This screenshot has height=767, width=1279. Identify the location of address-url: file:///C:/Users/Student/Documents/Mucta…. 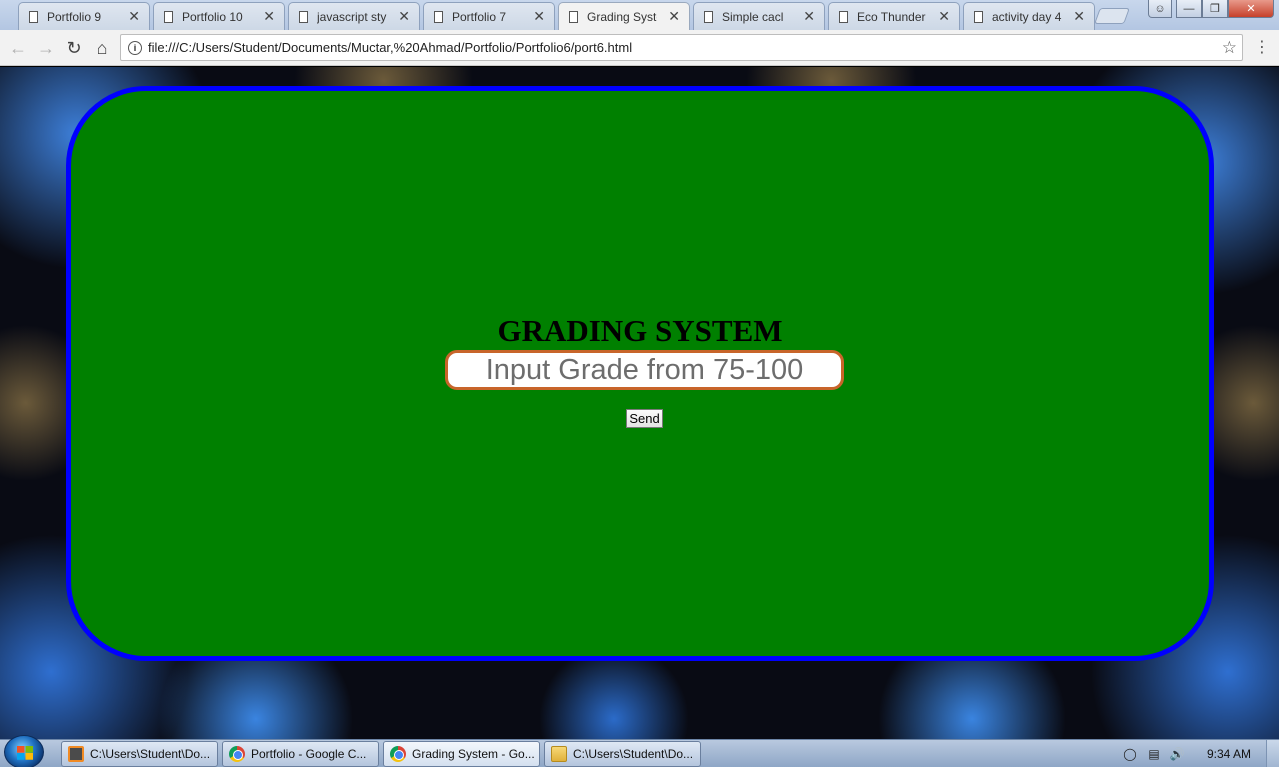
(390, 47).